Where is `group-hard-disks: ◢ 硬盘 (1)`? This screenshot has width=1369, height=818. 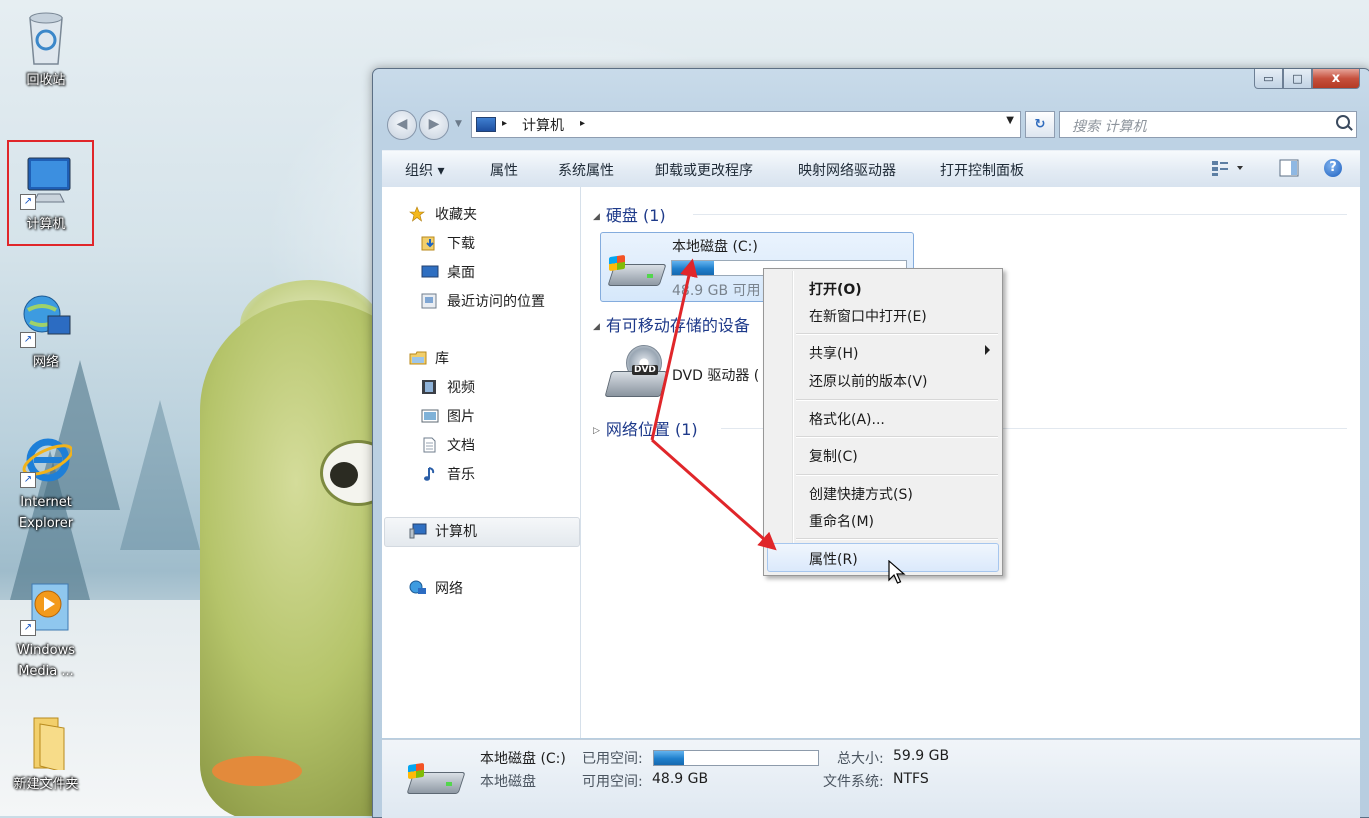 group-hard-disks: ◢ 硬盘 (1) is located at coordinates (629, 214).